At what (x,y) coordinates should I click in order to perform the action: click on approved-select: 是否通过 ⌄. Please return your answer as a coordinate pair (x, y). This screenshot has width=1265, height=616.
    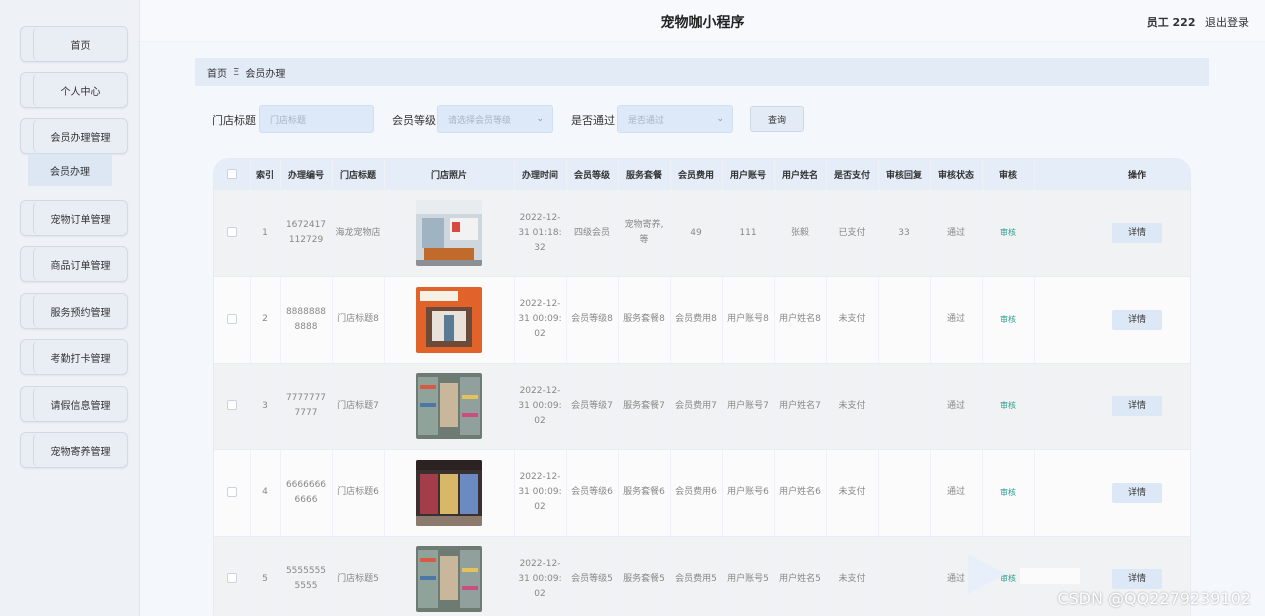
    Looking at the image, I should click on (675, 119).